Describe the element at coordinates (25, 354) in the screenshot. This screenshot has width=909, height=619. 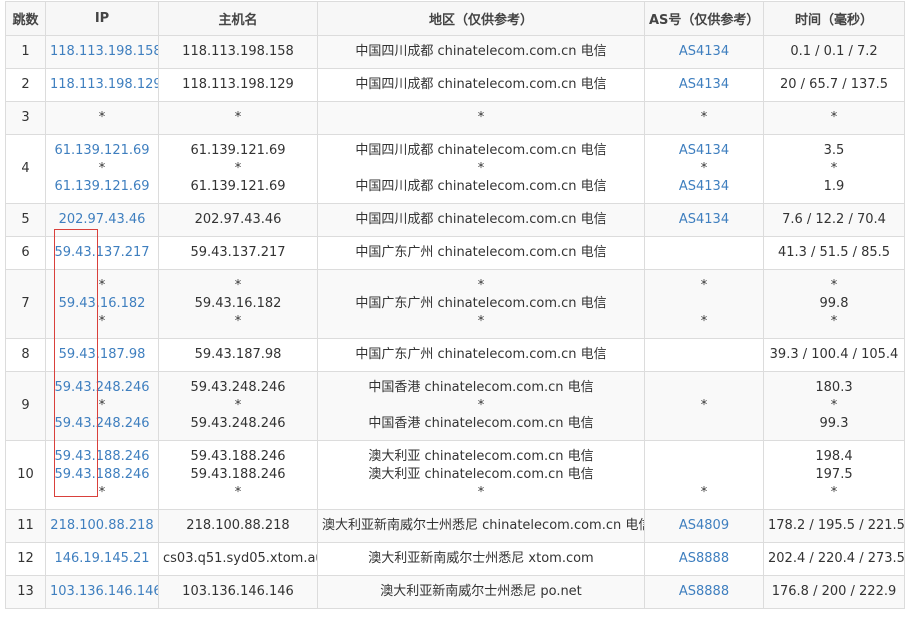
I see `hop-number: 8` at that location.